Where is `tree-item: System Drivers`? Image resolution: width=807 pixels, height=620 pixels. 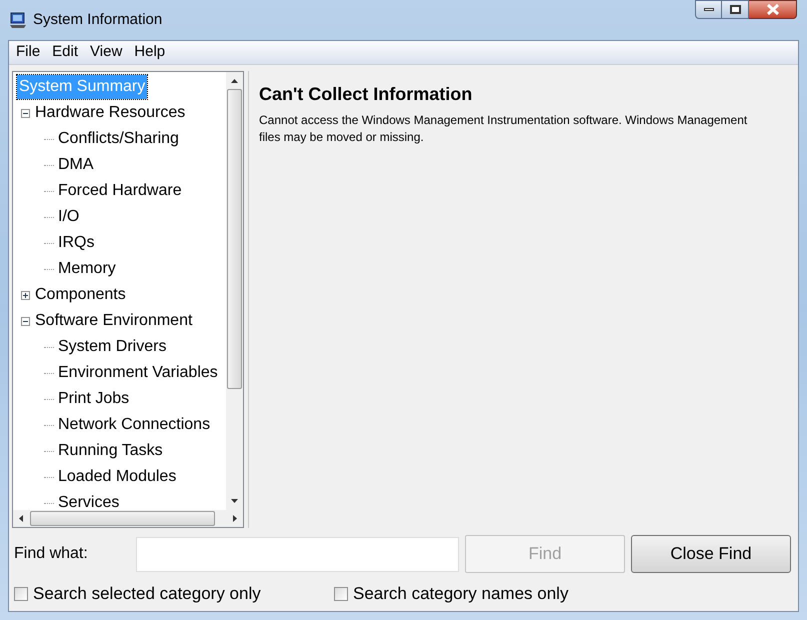 tree-item: System Drivers is located at coordinates (112, 347).